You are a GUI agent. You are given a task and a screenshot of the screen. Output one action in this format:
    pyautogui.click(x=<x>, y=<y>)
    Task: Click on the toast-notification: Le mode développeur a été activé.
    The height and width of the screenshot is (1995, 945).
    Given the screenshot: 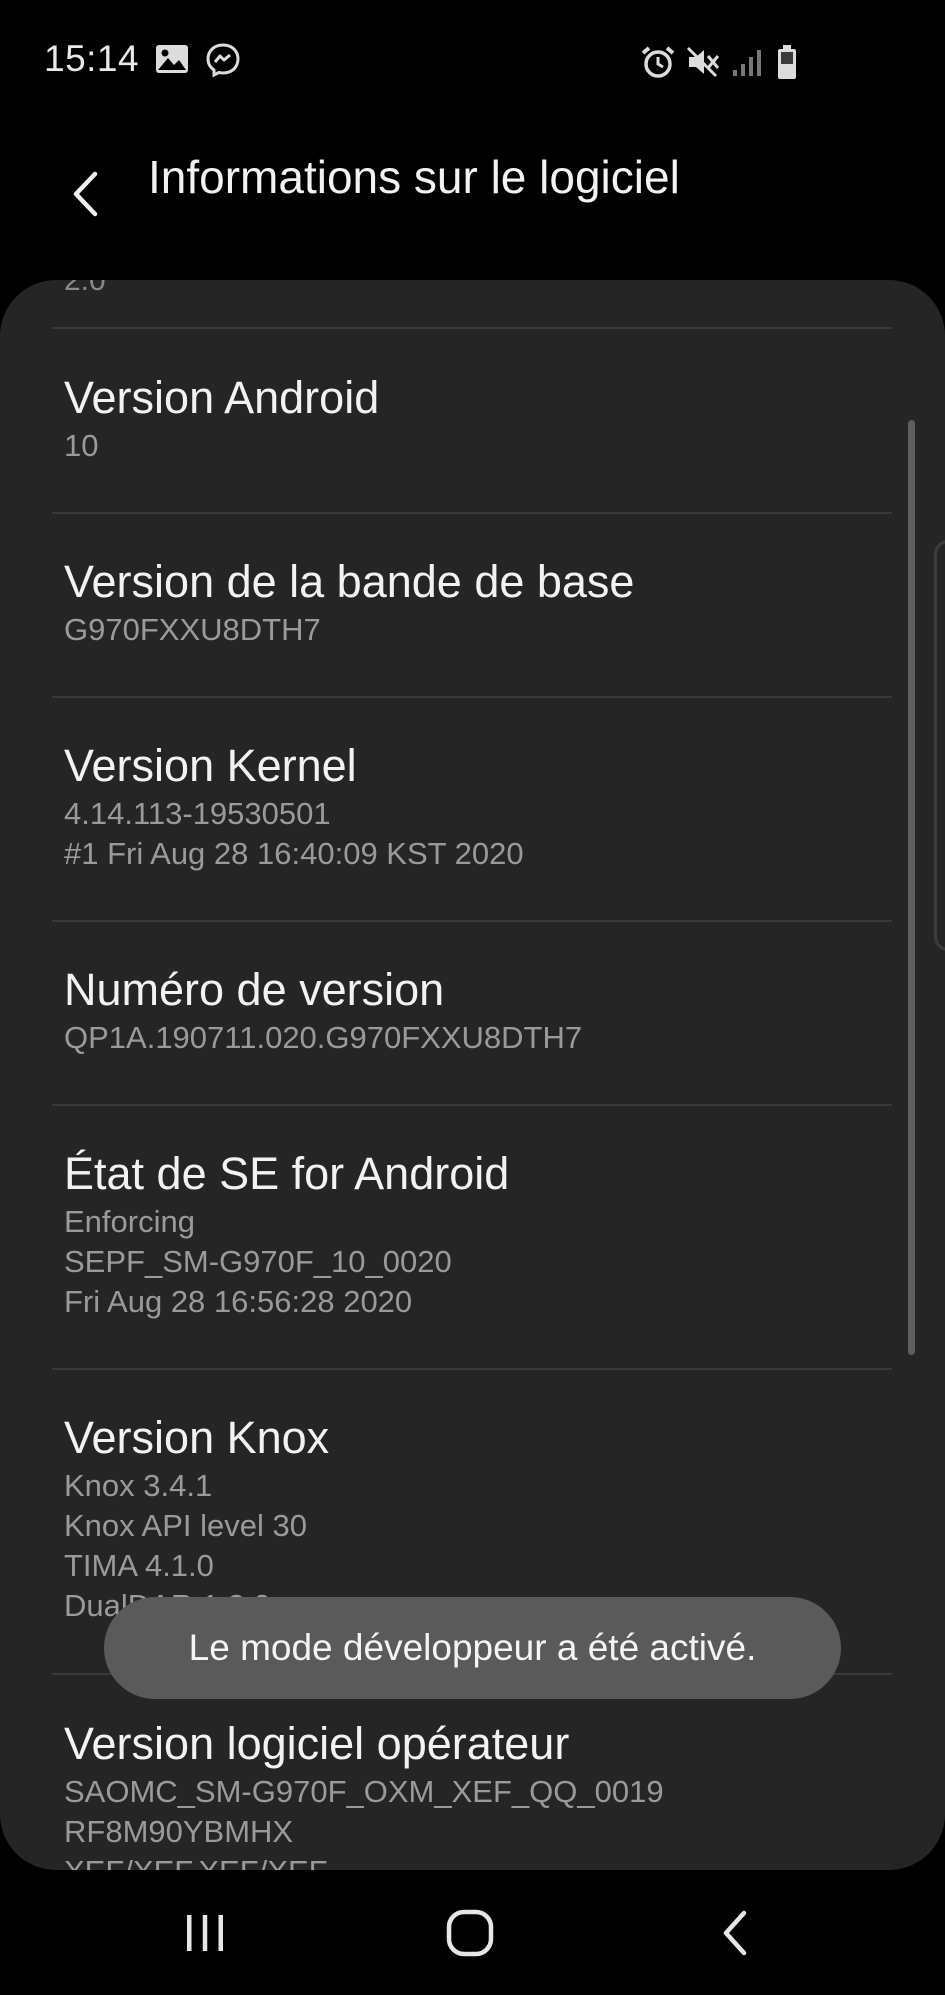 What is the action you would take?
    pyautogui.click(x=472, y=1648)
    